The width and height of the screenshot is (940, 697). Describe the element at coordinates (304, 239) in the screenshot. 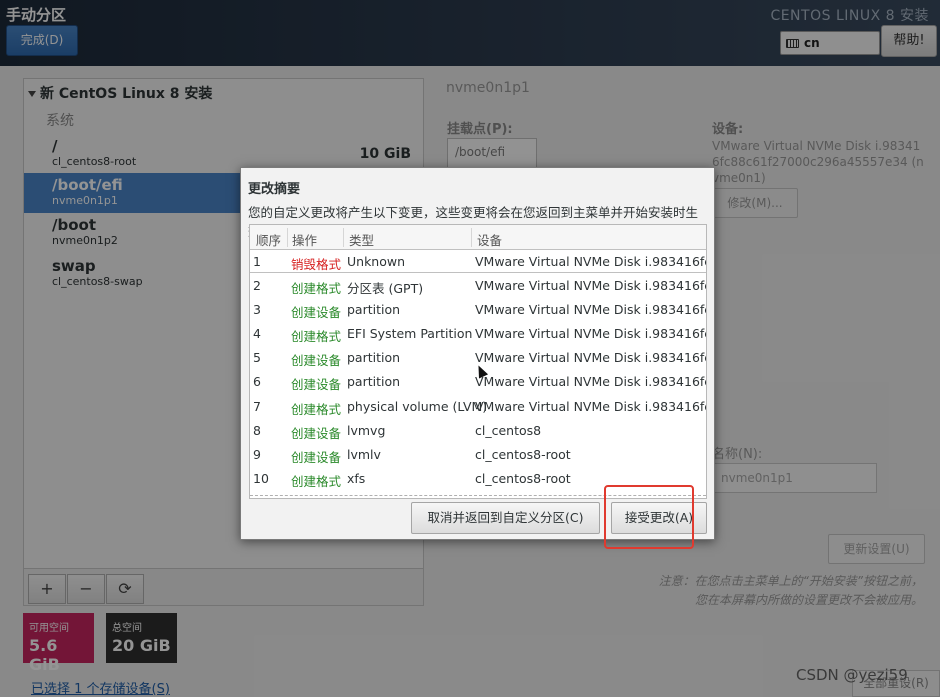

I see `column-header-action: 操作` at that location.